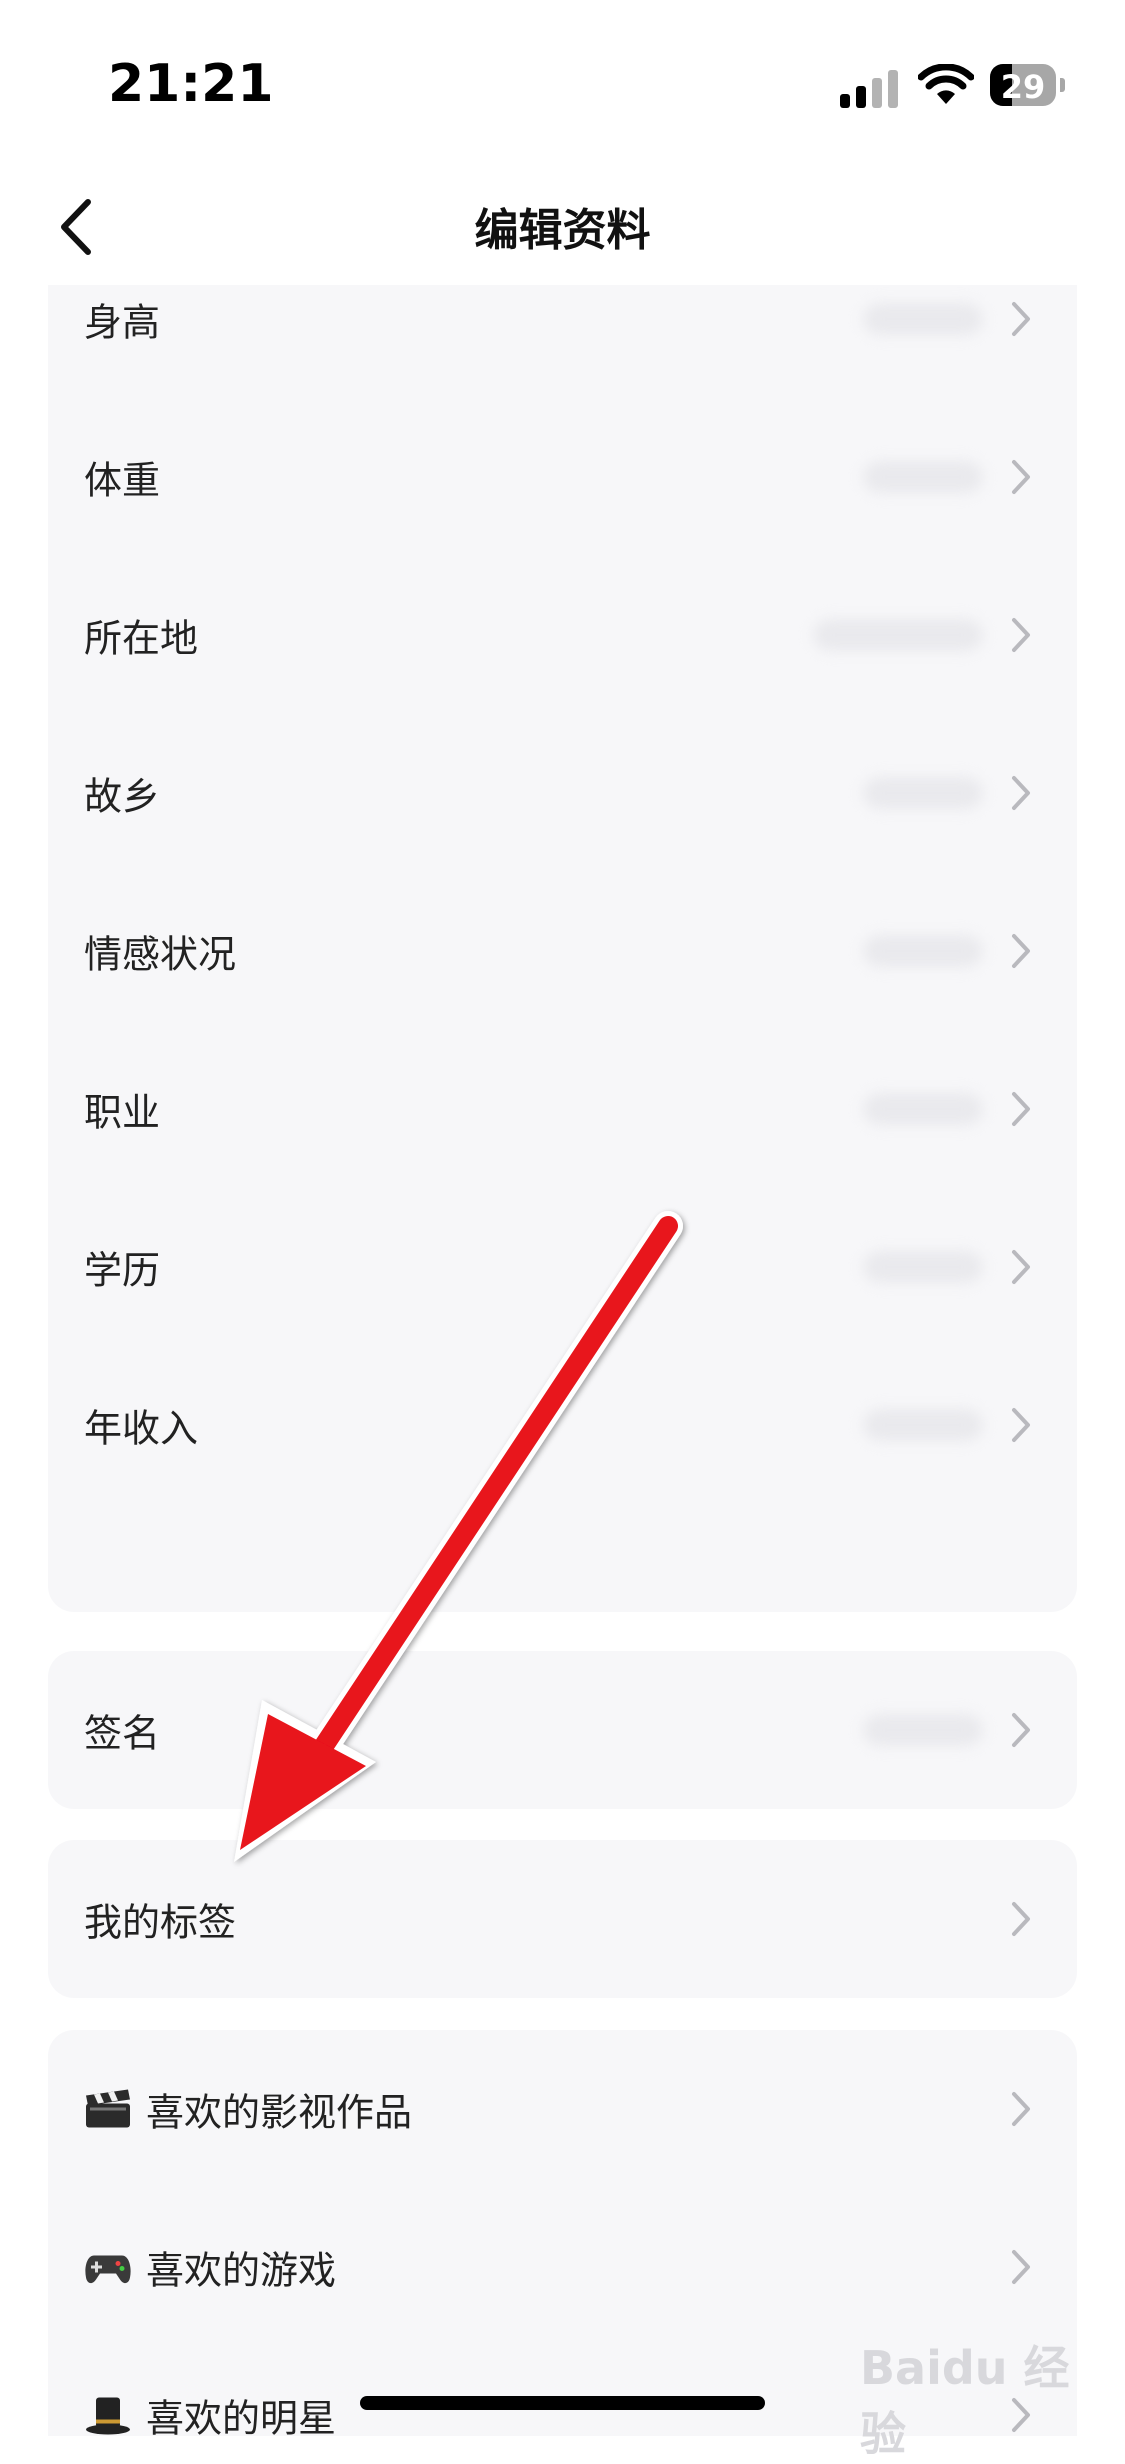 This screenshot has height=2464, width=1125. What do you see at coordinates (241, 2416) in the screenshot?
I see `row-label: 喜欢的明星` at bounding box center [241, 2416].